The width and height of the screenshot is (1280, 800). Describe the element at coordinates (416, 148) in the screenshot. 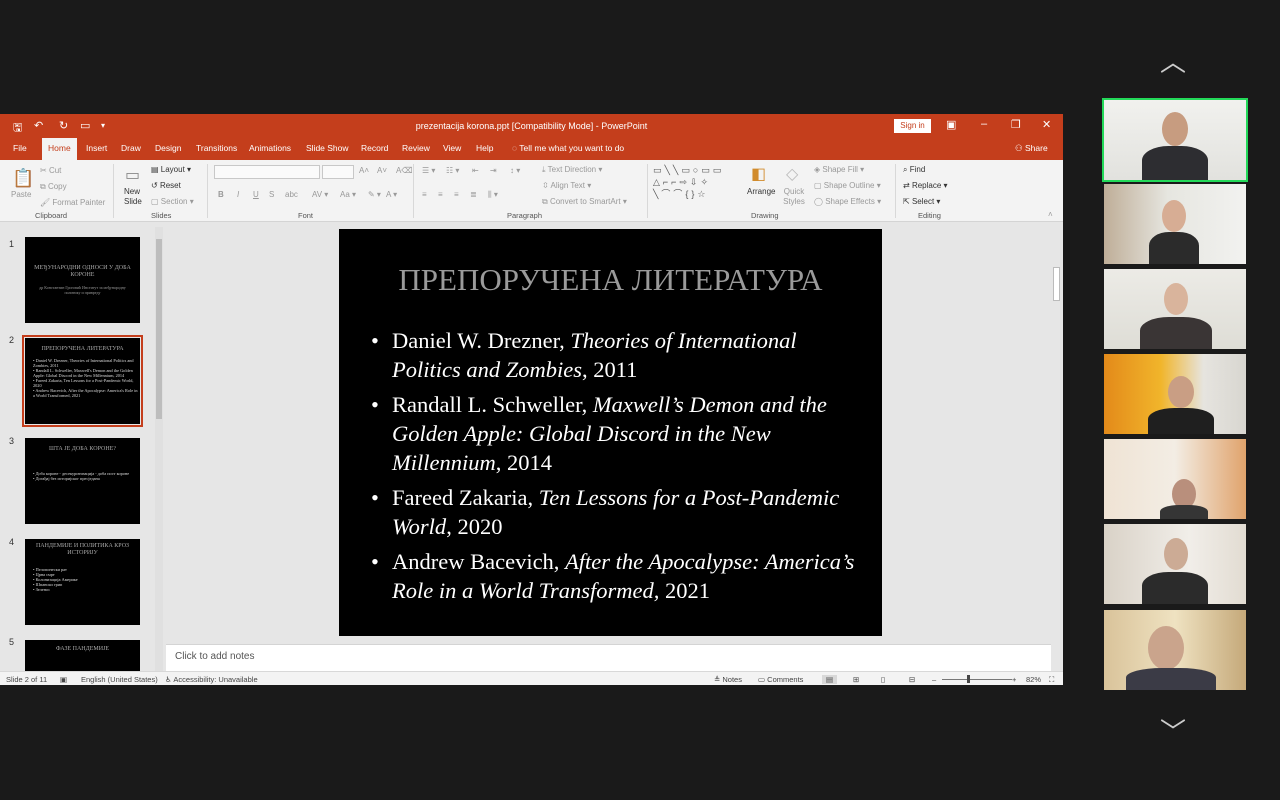

I see `tab-review: Review` at that location.